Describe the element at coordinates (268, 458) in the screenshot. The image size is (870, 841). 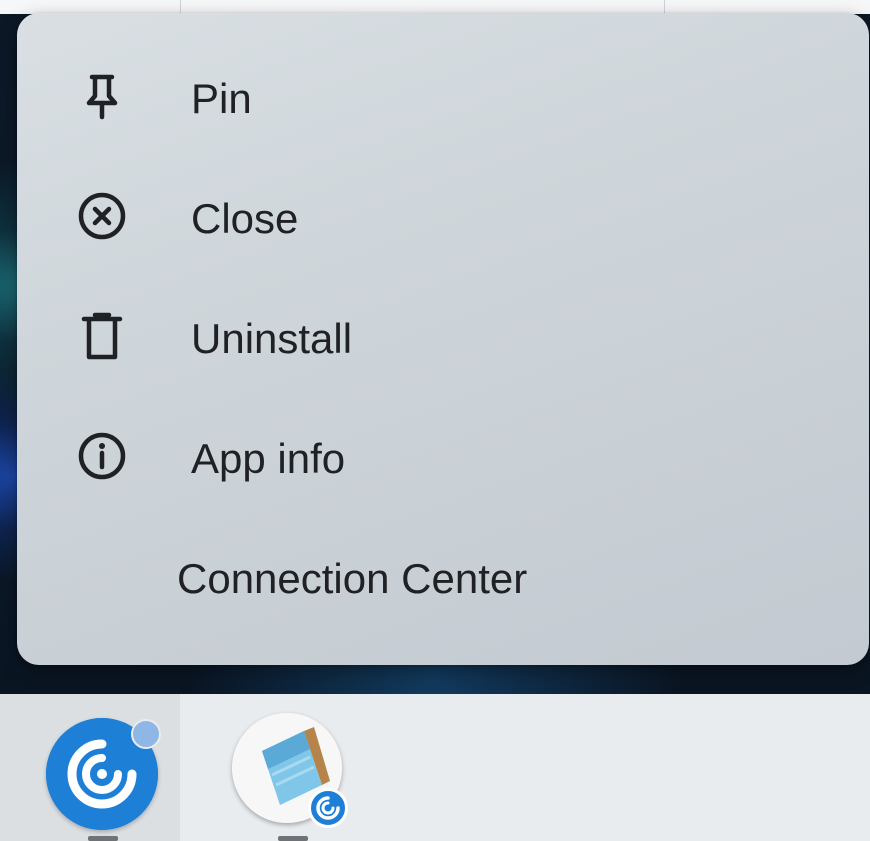
I see `menu-item-label: App info` at that location.